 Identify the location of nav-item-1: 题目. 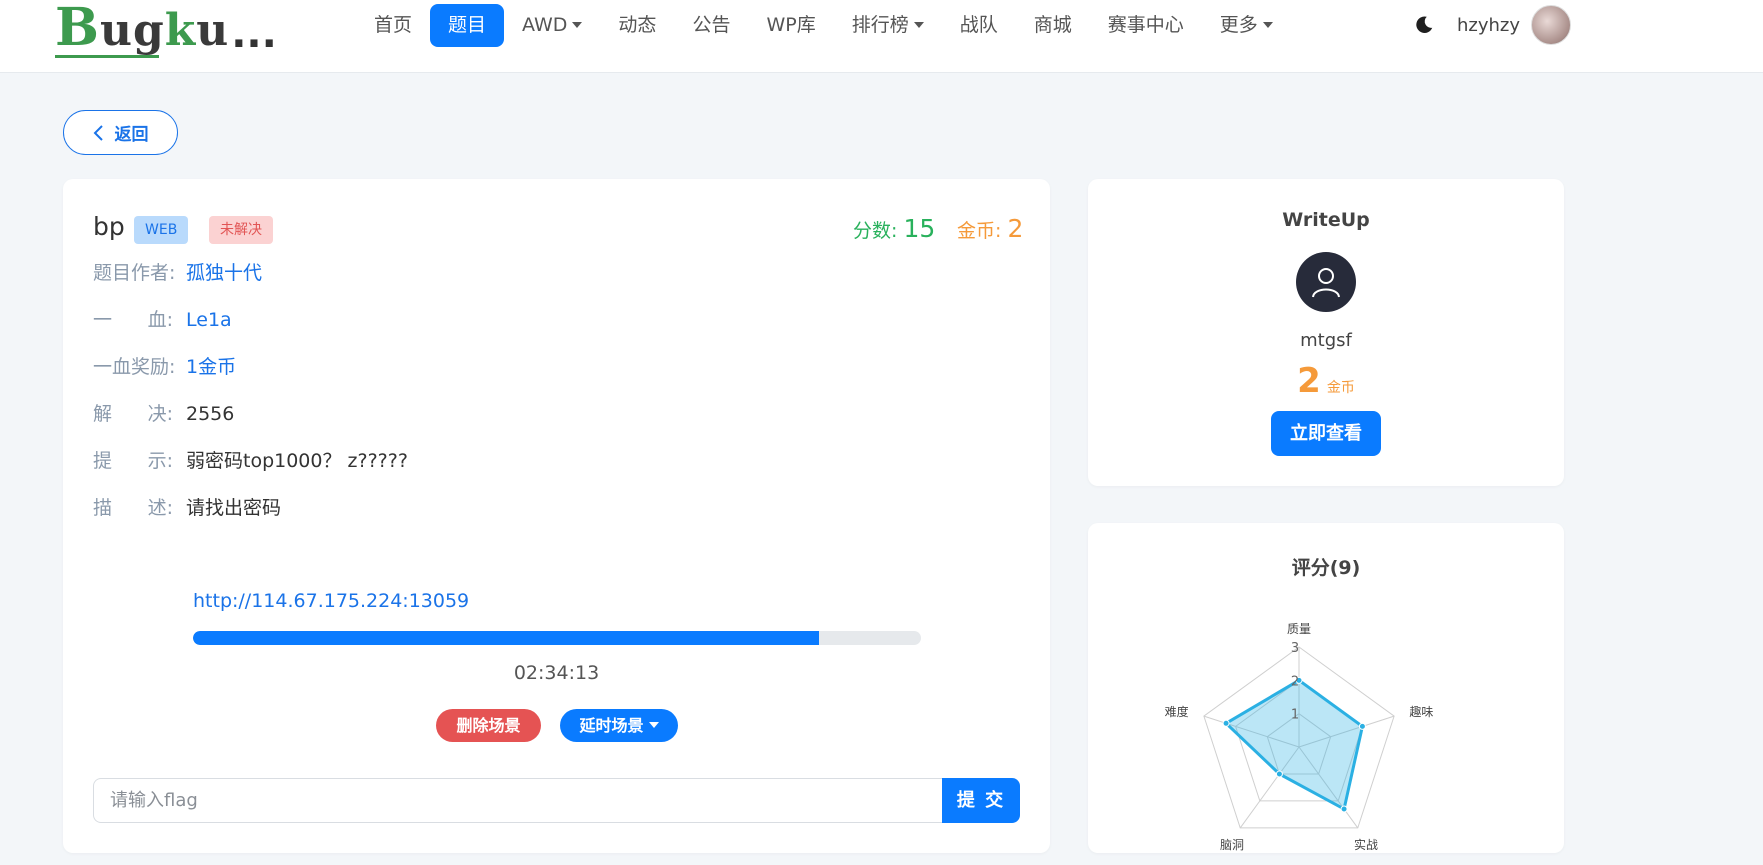
(467, 25).